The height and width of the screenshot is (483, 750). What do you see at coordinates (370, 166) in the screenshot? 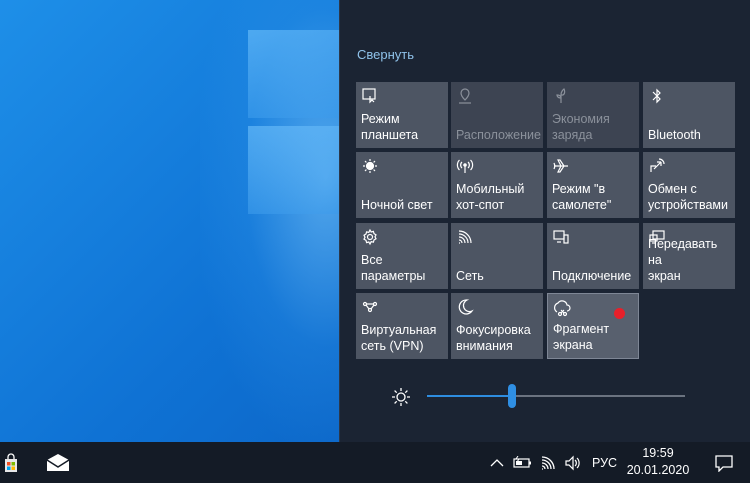
I see `night-light-icon` at bounding box center [370, 166].